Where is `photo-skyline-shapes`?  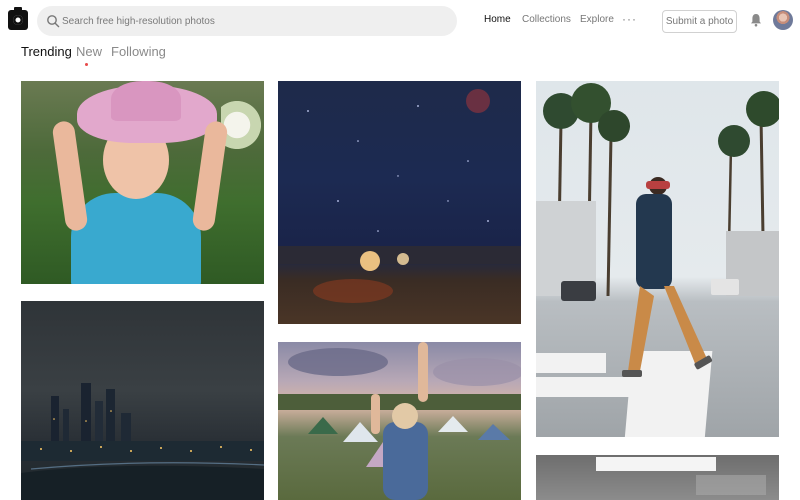
photo-skyline-shapes is located at coordinates (142, 441).